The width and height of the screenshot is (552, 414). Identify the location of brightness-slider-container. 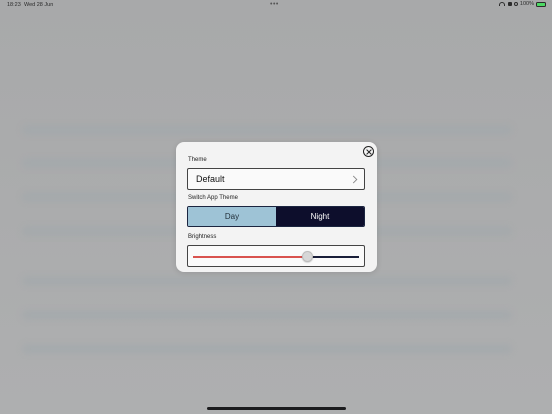
(276, 256).